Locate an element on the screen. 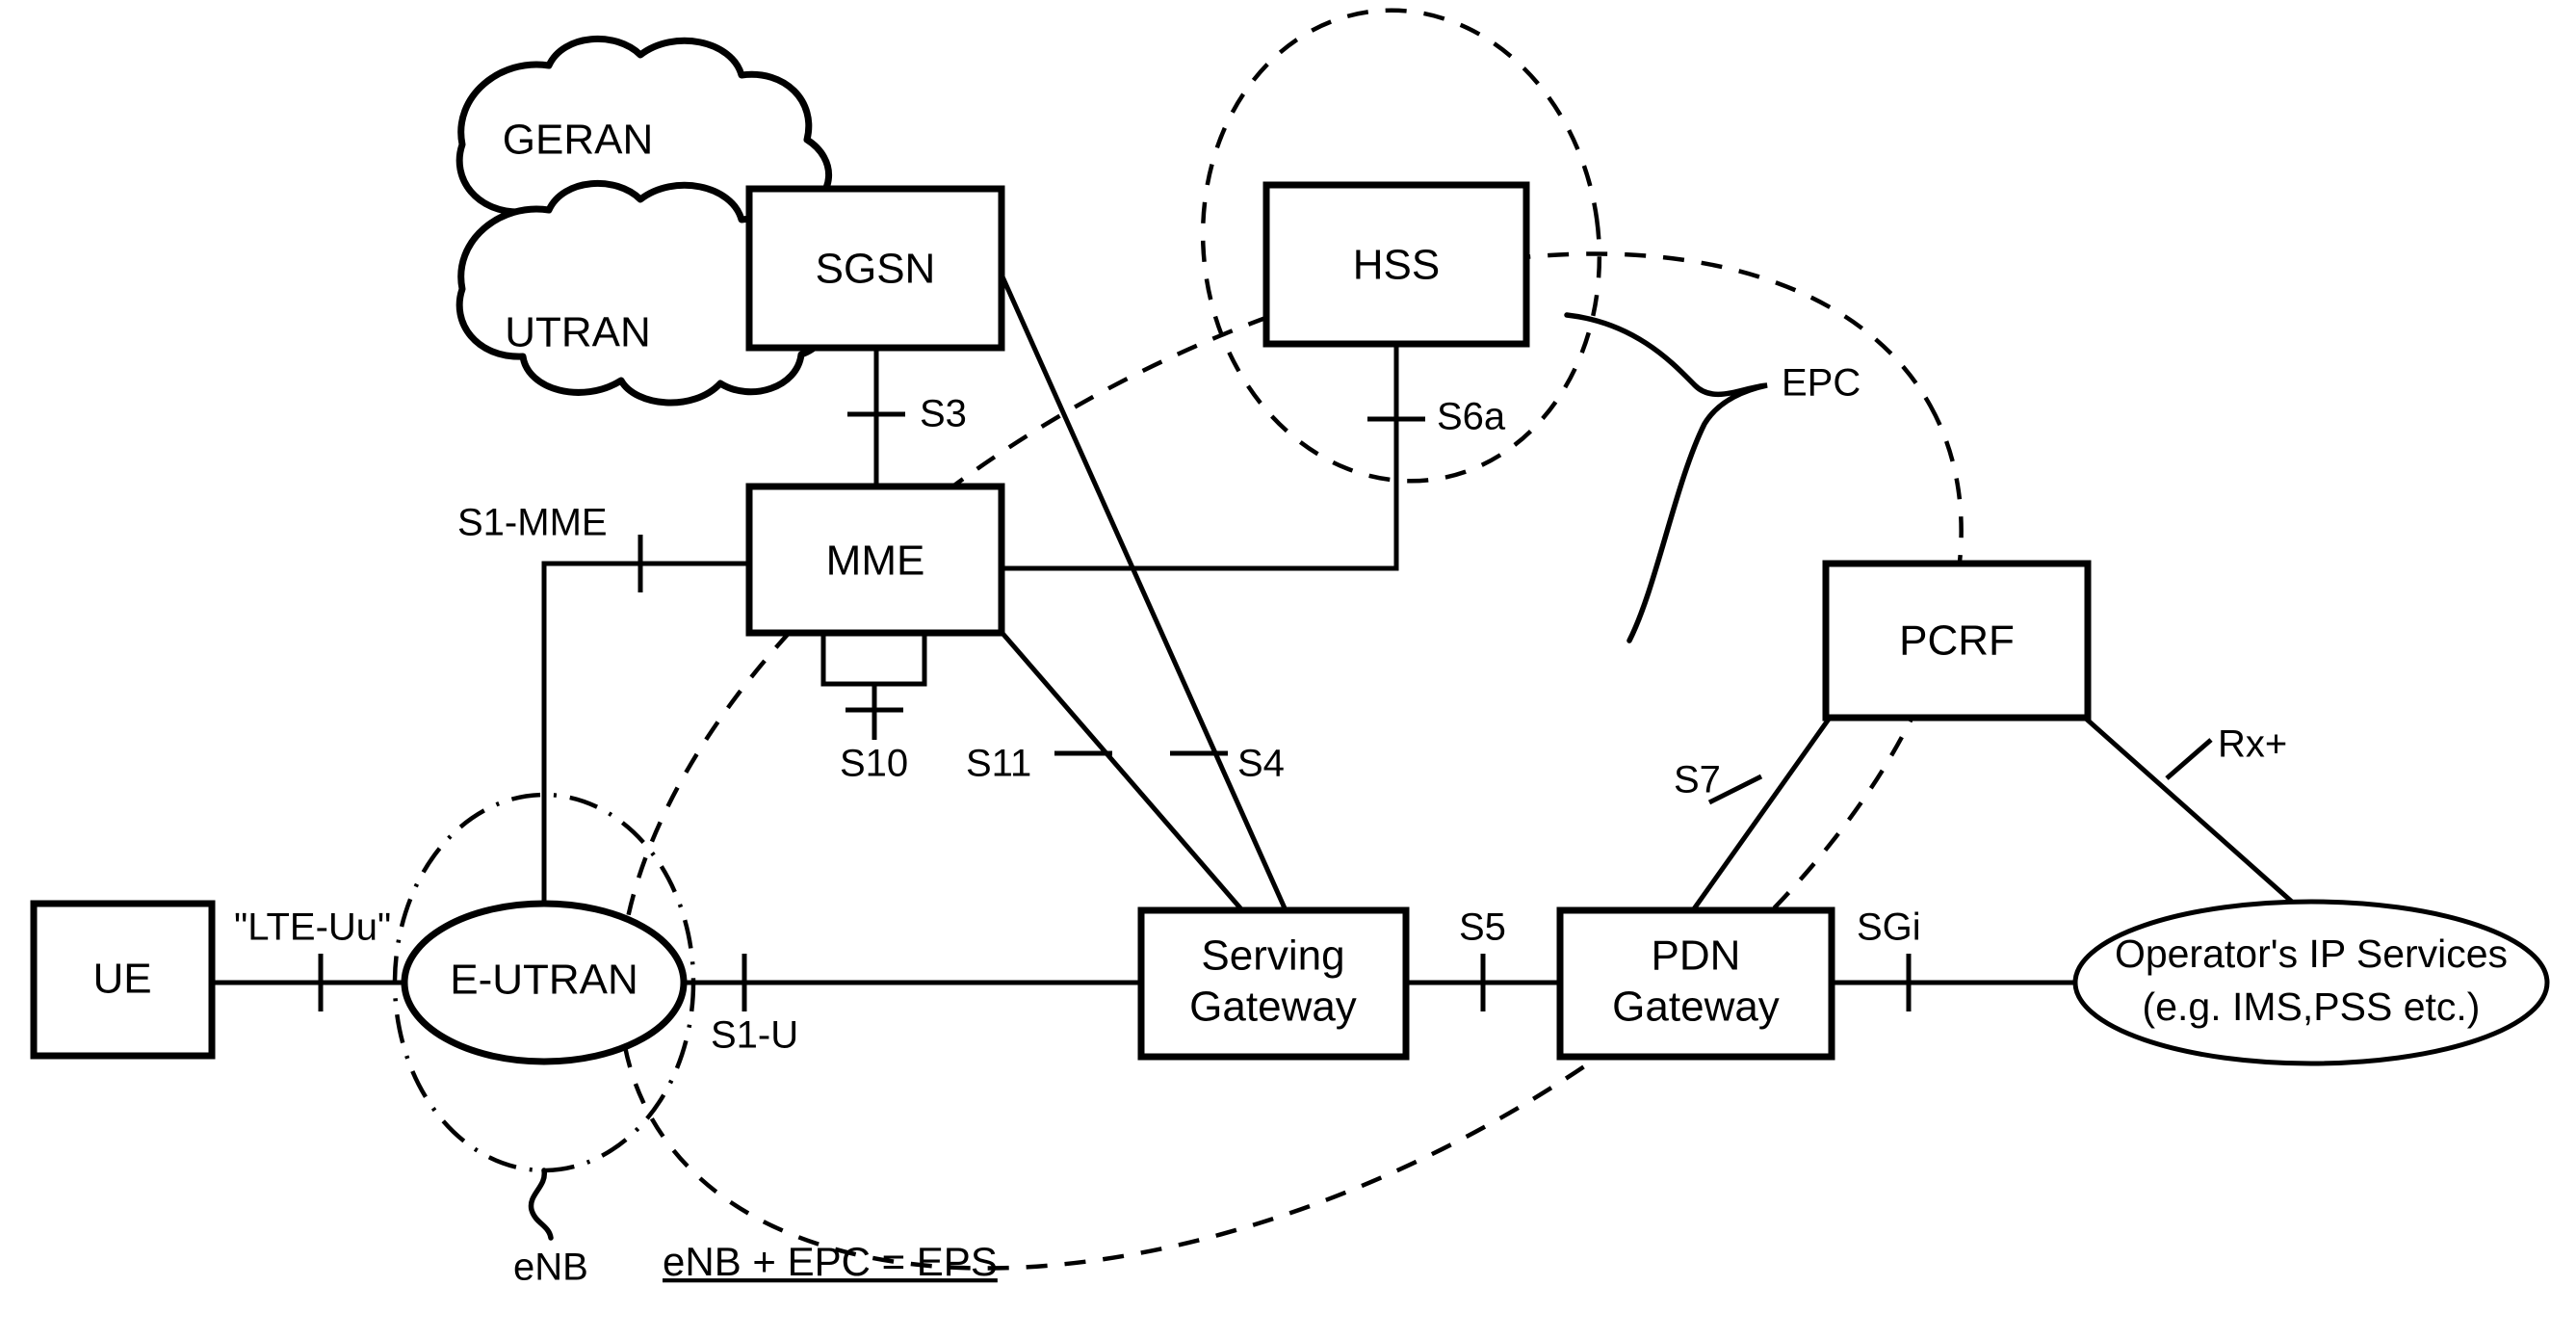  s1-u-label: S1-U is located at coordinates (754, 1035).